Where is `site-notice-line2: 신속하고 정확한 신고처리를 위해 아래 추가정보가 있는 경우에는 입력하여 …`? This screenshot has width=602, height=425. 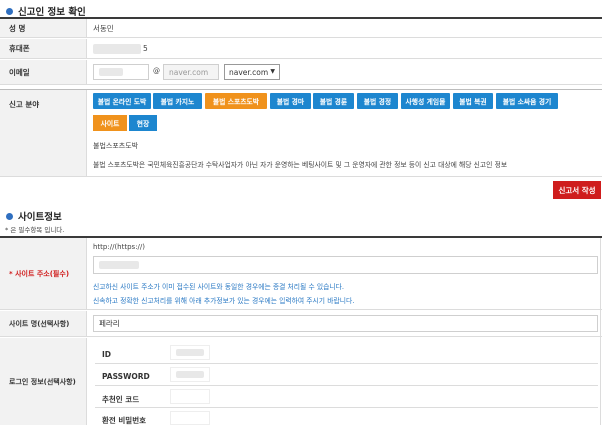
site-notice-line2: 신속하고 정확한 신고처리를 위해 아래 추가정보가 있는 경우에는 입력하여 … is located at coordinates (224, 301).